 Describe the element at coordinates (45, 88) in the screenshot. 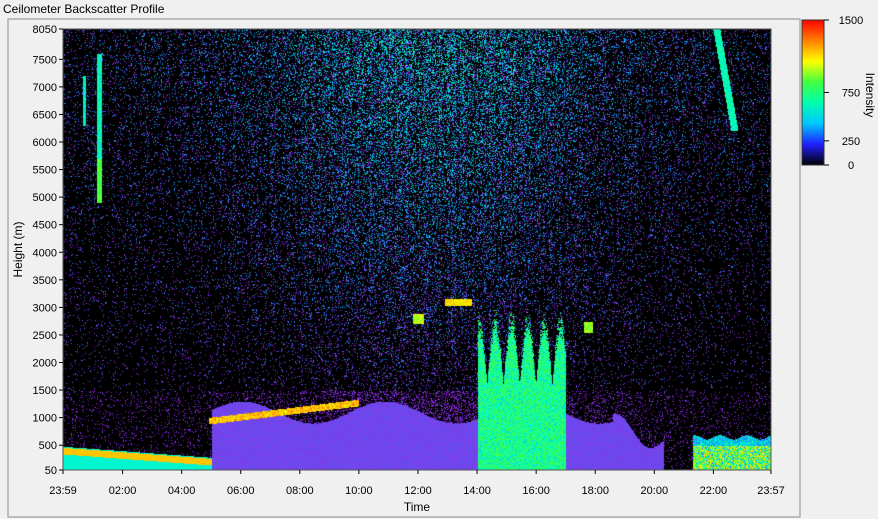

I see `y-tick-label: 7000` at that location.